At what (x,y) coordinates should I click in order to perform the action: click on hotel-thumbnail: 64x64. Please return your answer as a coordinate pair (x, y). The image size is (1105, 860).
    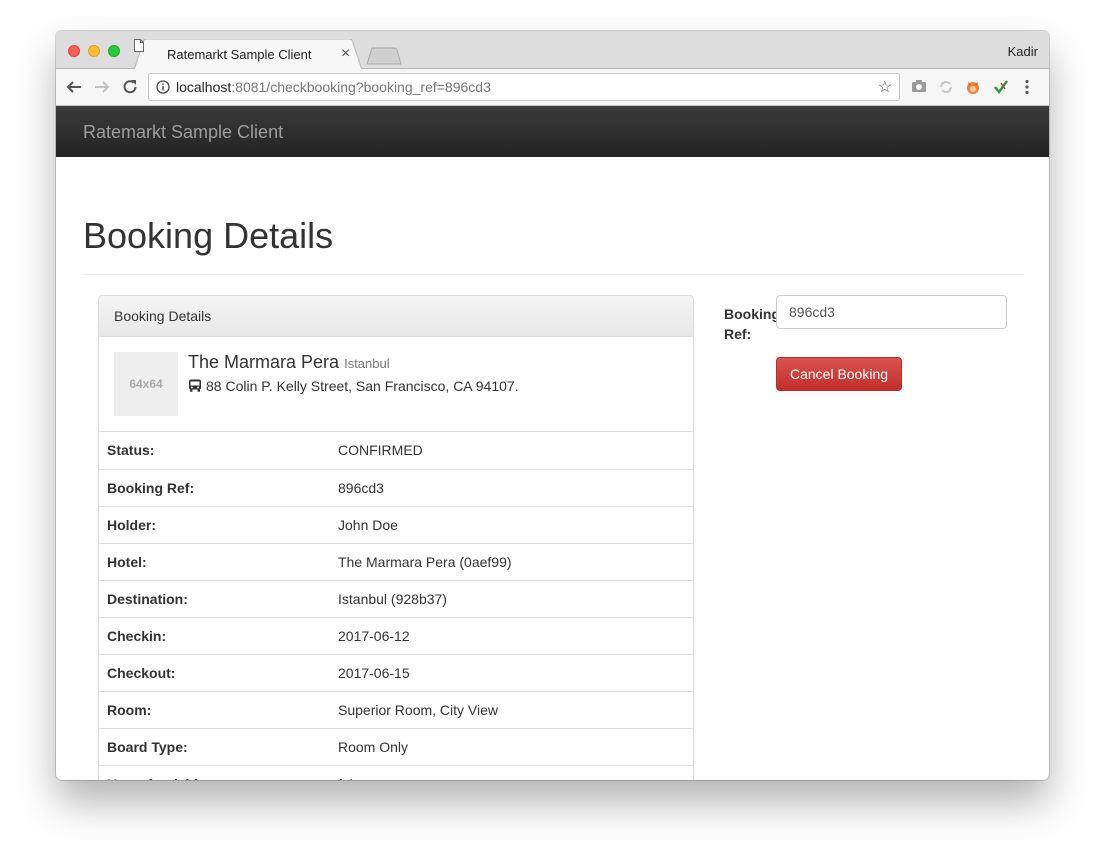
    Looking at the image, I should click on (146, 384).